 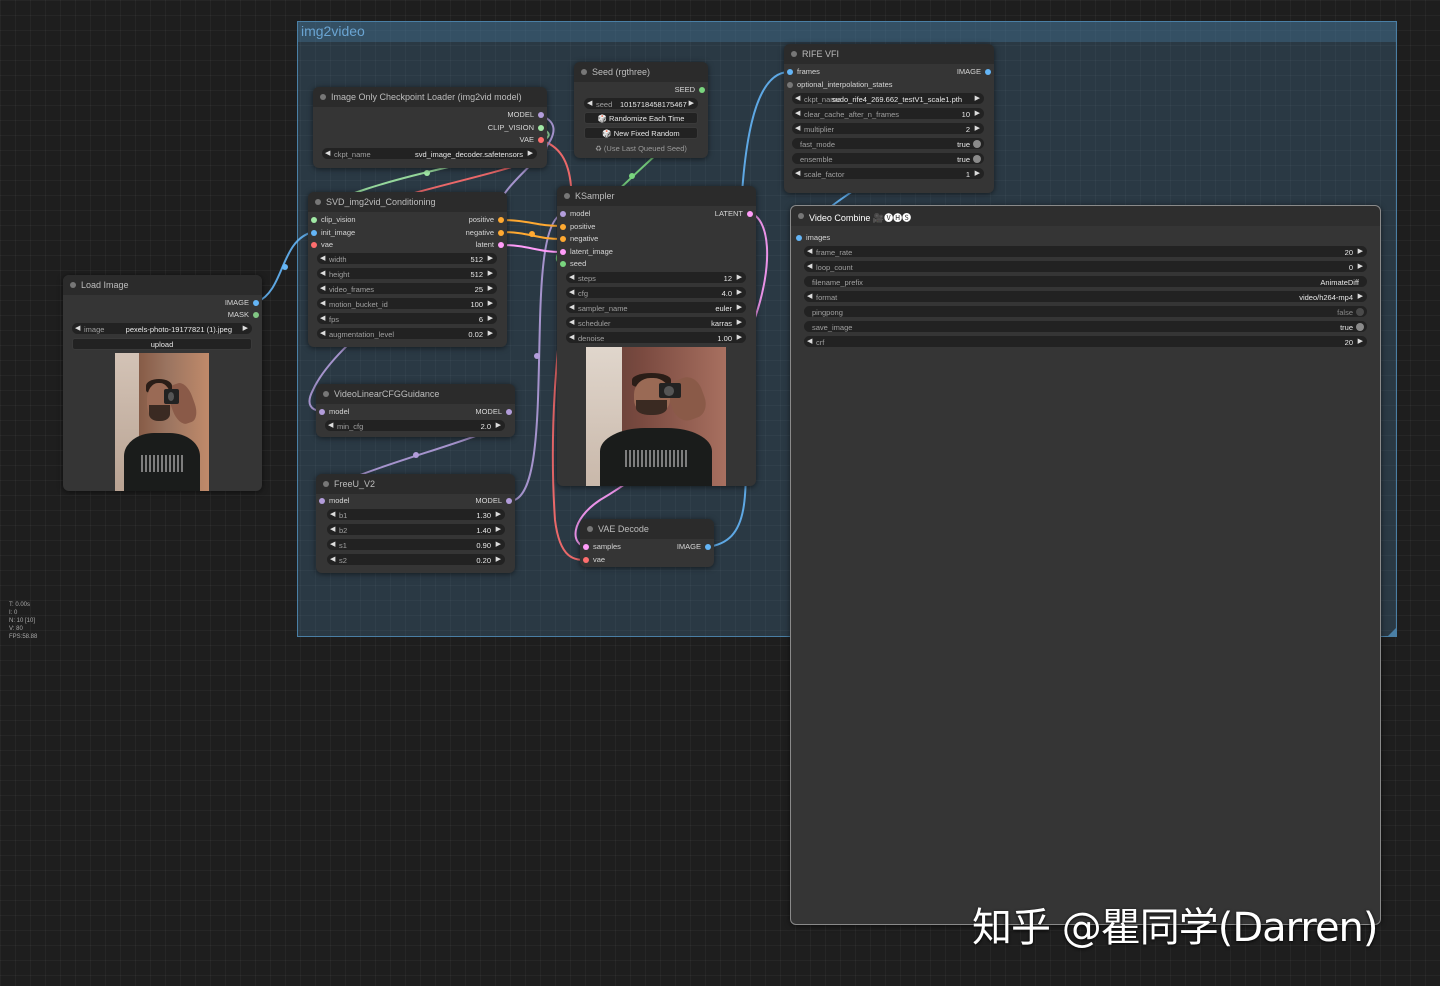 I want to click on save-image-toggle: save_image true, so click(x=1085, y=326).